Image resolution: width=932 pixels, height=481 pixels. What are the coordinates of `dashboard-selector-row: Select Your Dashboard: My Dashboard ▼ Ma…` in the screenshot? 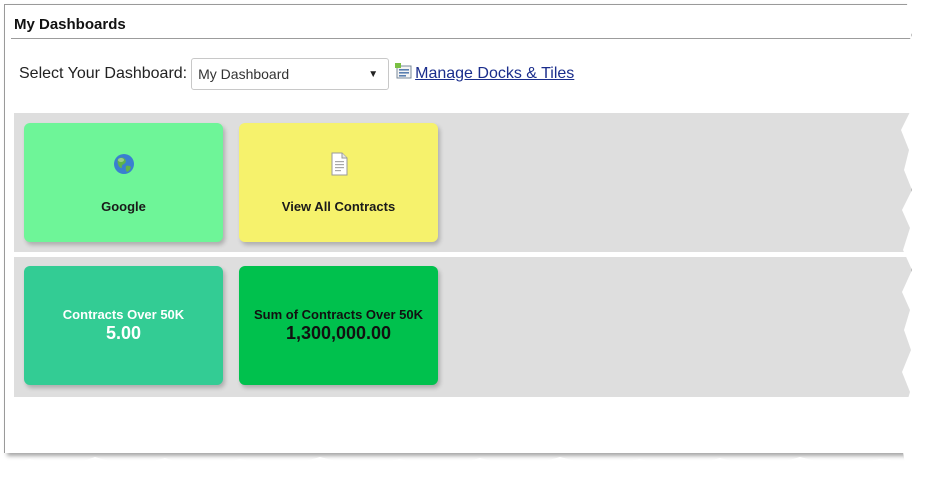 It's located at (296, 74).